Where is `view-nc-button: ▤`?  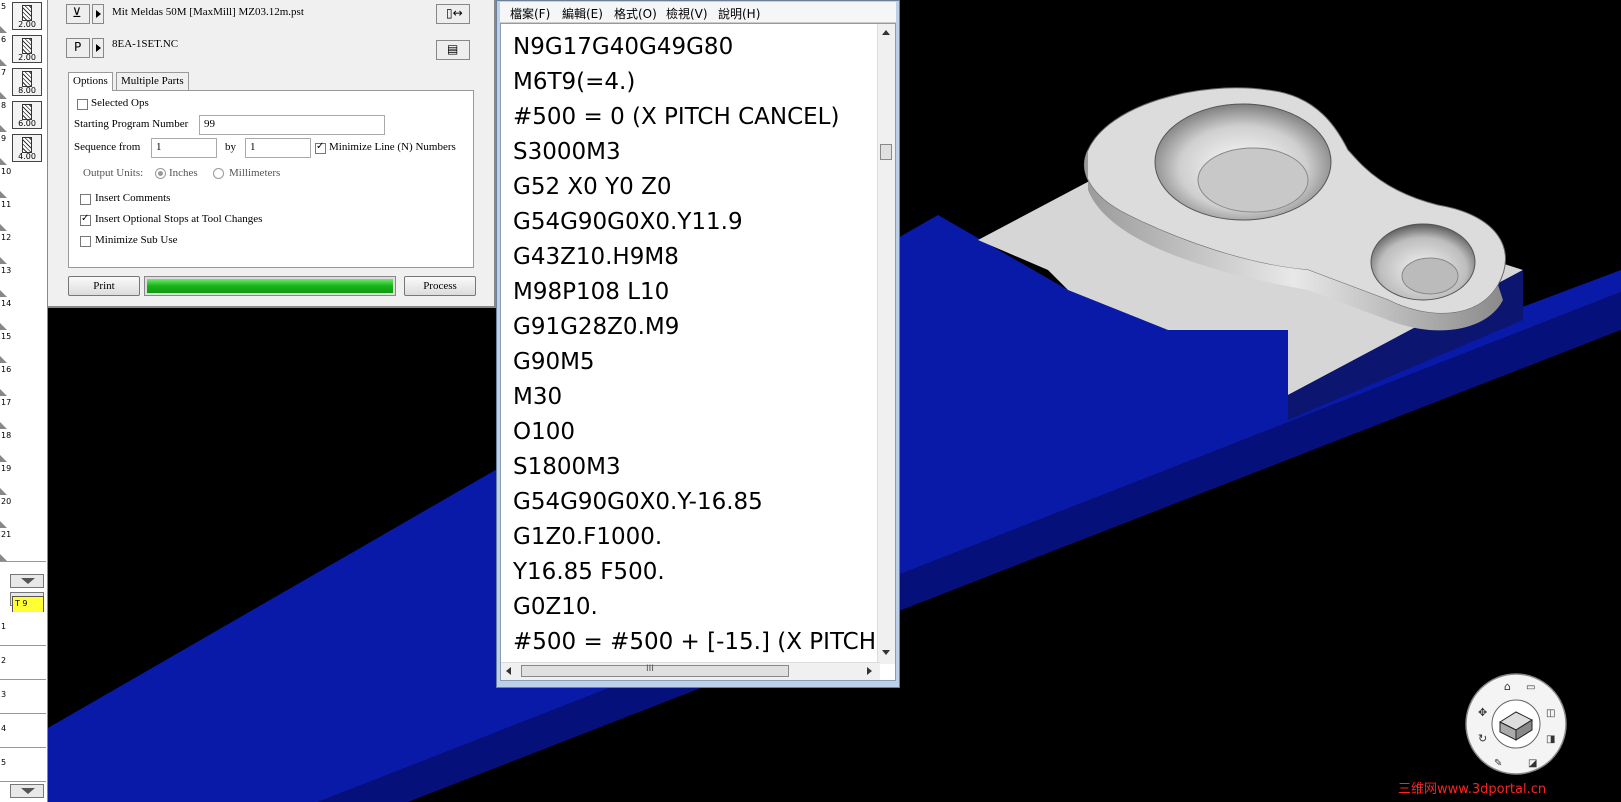
view-nc-button: ▤ is located at coordinates (453, 50).